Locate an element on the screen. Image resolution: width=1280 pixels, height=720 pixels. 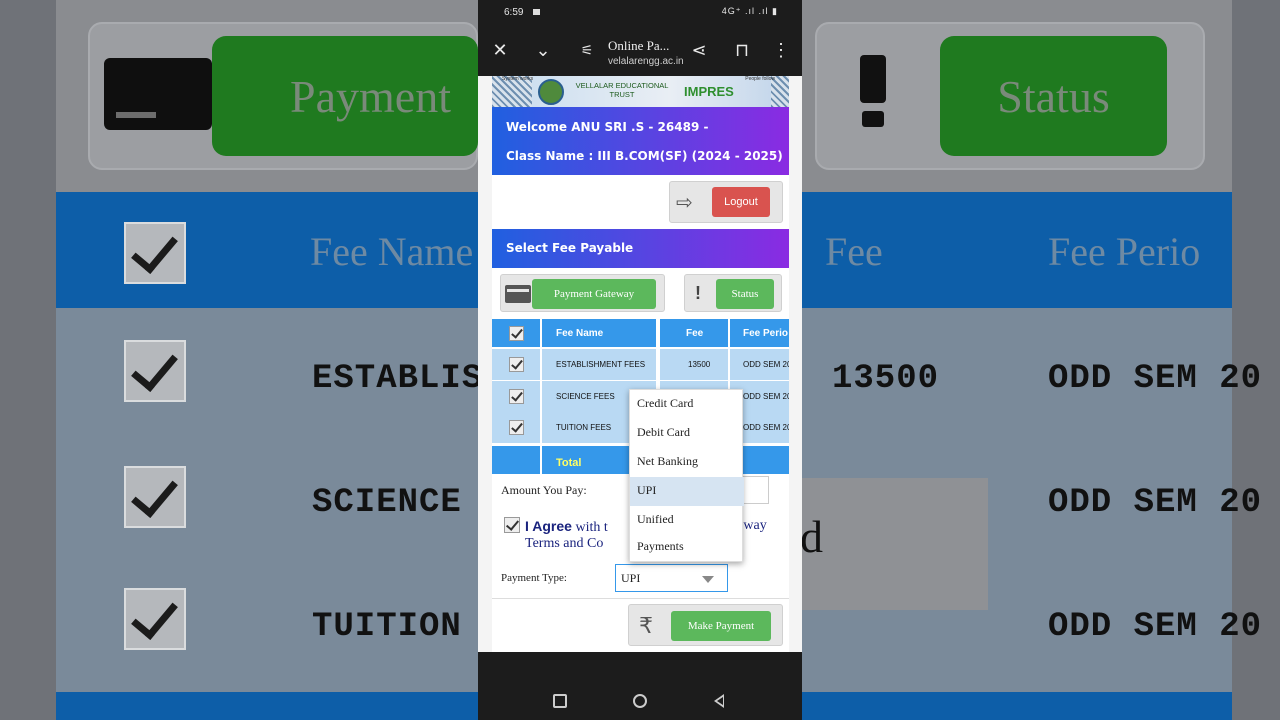
status-group: ! Status is located at coordinates (733, 293).